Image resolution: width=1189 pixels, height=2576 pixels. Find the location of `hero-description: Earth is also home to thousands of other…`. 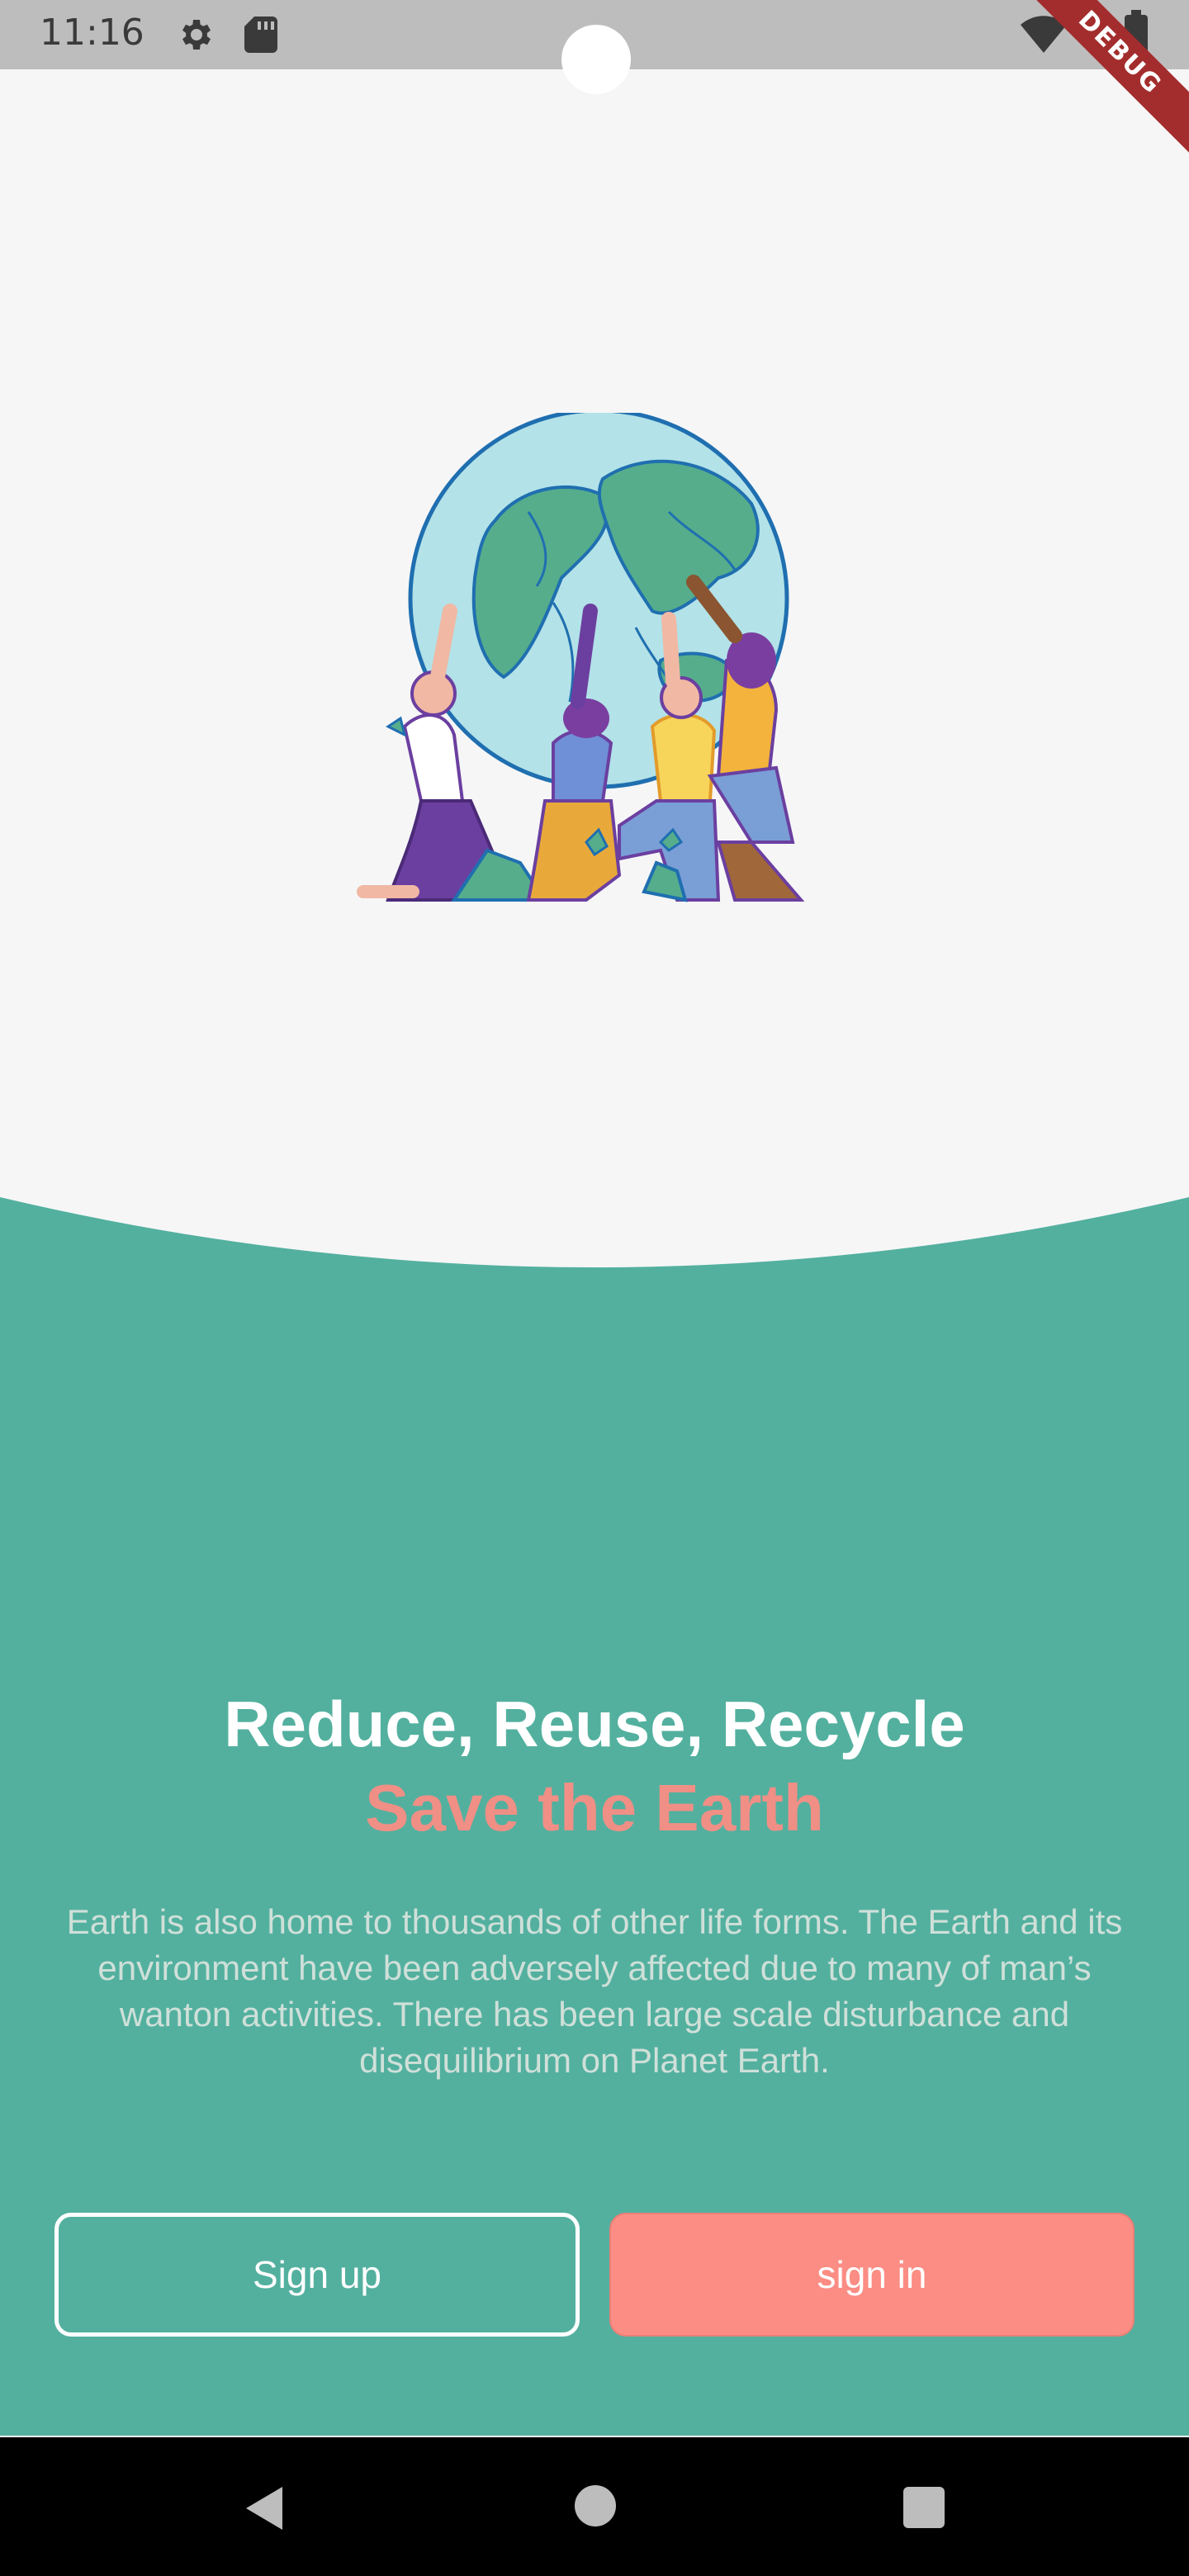

hero-description: Earth is also home to thousands of other… is located at coordinates (594, 1991).